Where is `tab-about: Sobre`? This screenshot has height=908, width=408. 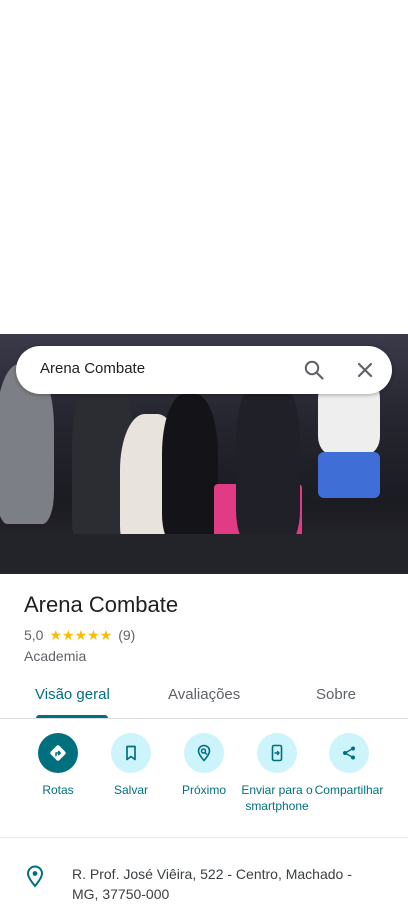
tab-about: Sobre is located at coordinates (336, 694).